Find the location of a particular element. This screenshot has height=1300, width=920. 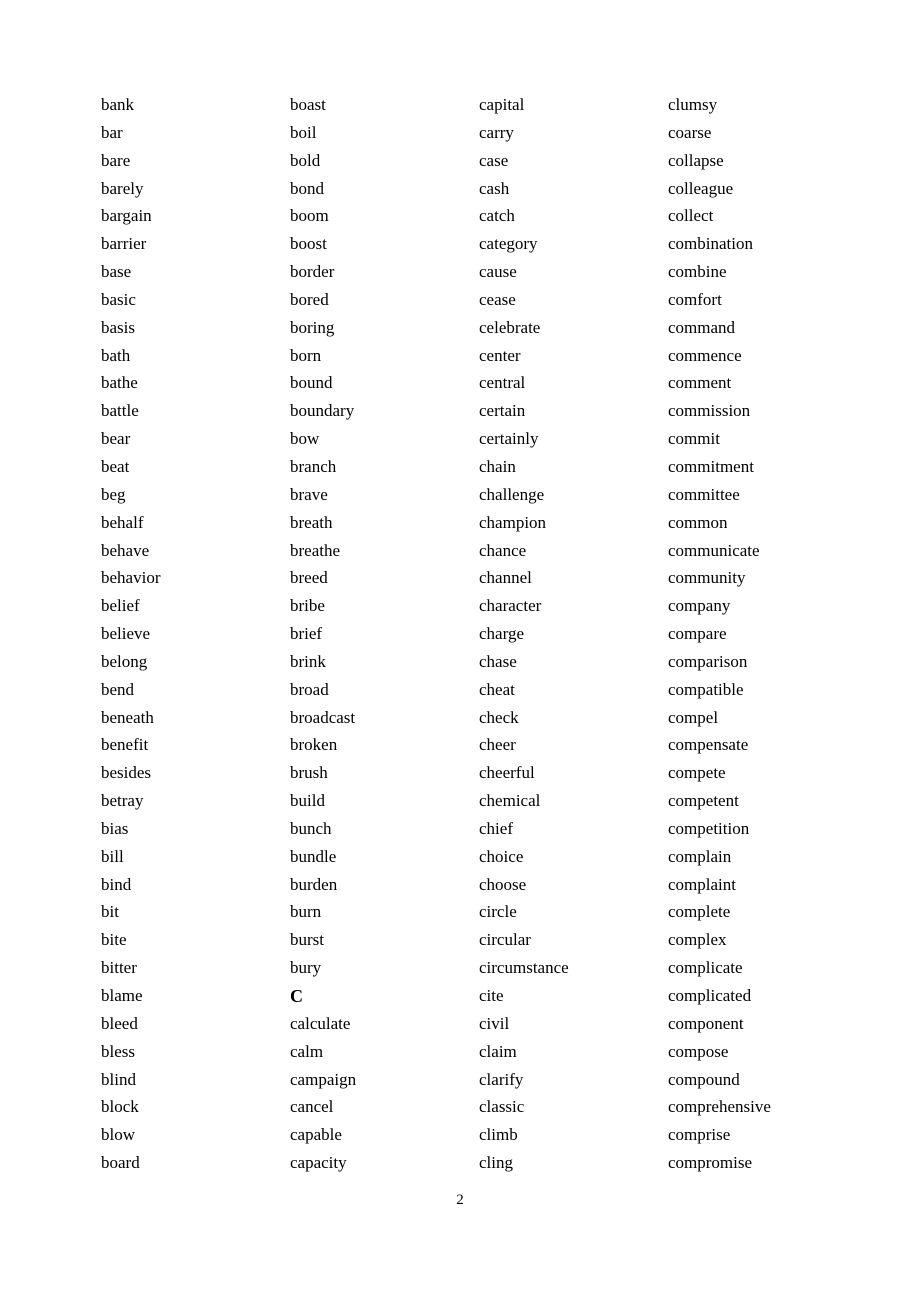

word-item: champion is located at coordinates (513, 522).